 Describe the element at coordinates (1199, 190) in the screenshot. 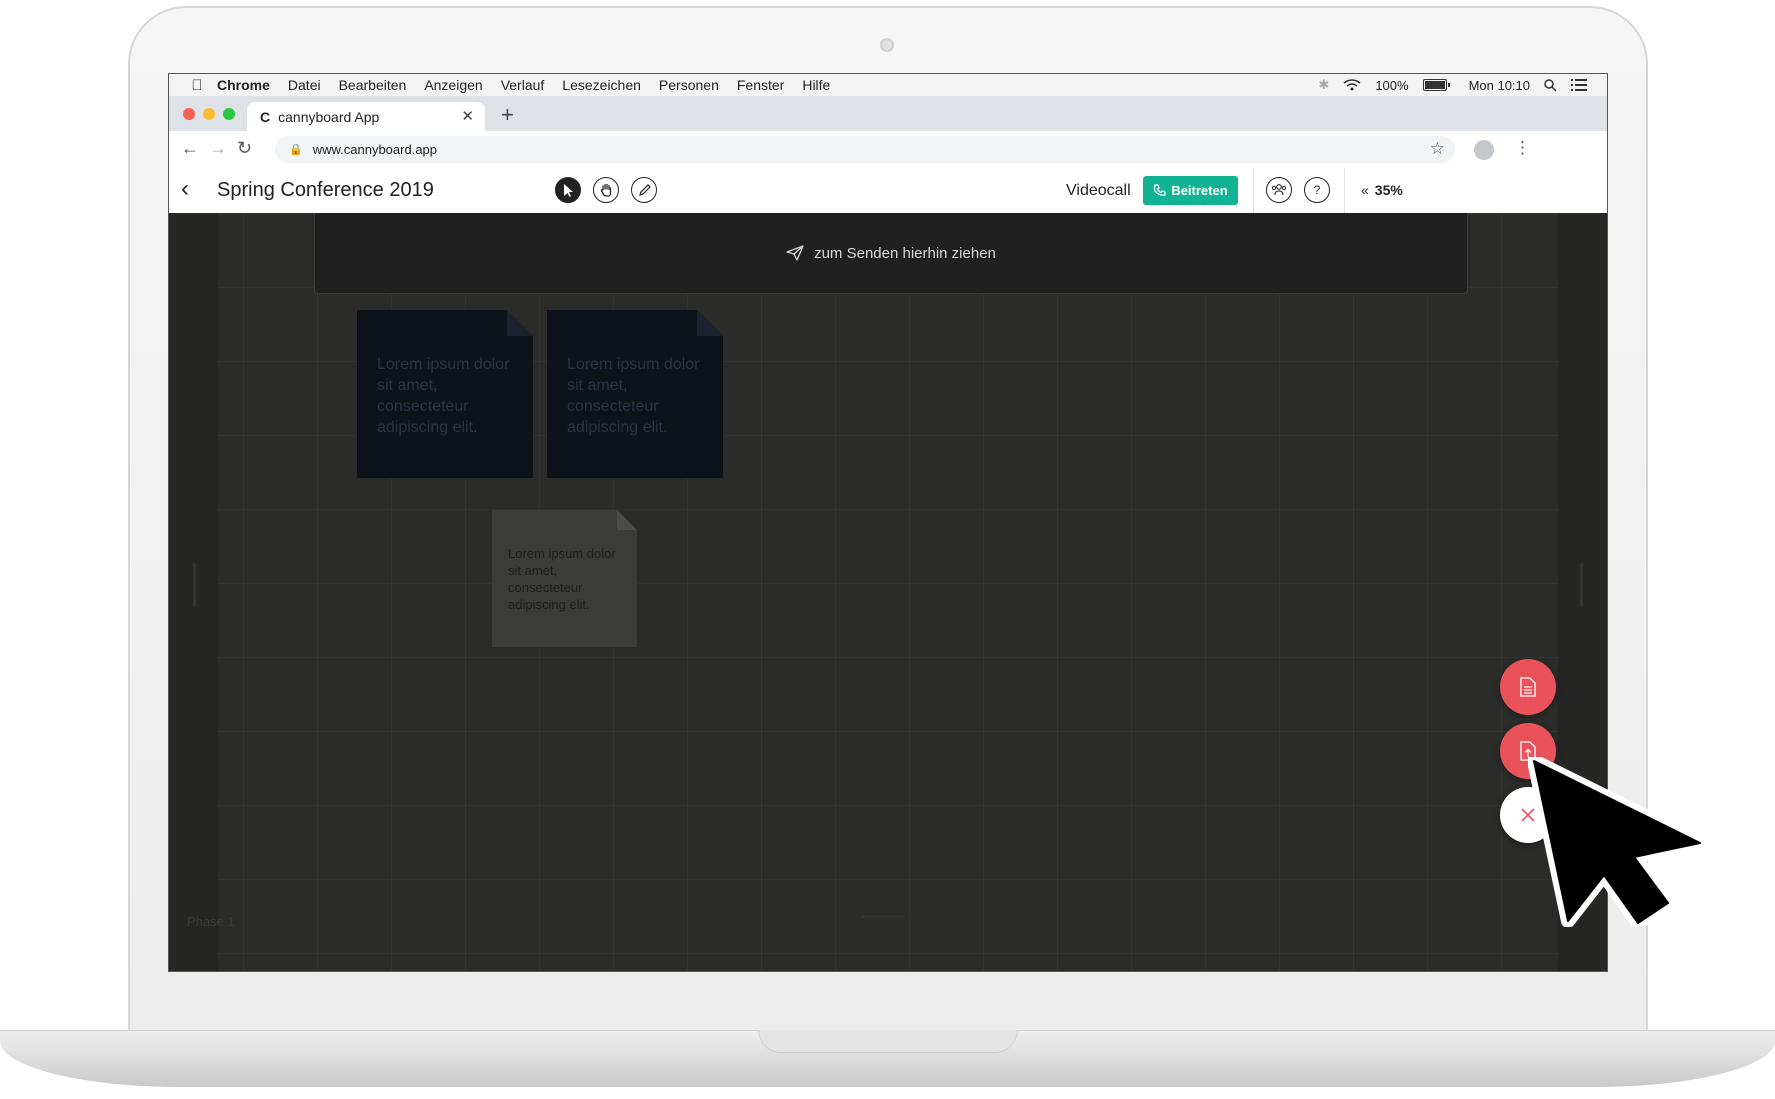

I see `join-call-label: Beitreten` at that location.